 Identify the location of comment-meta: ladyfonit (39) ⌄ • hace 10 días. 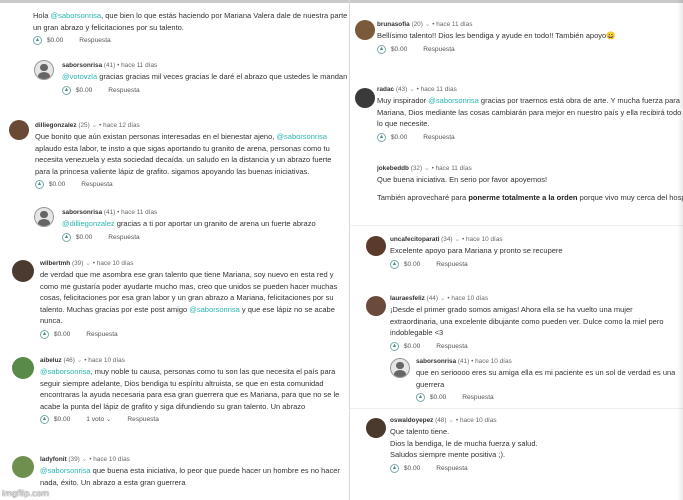
(85, 459).